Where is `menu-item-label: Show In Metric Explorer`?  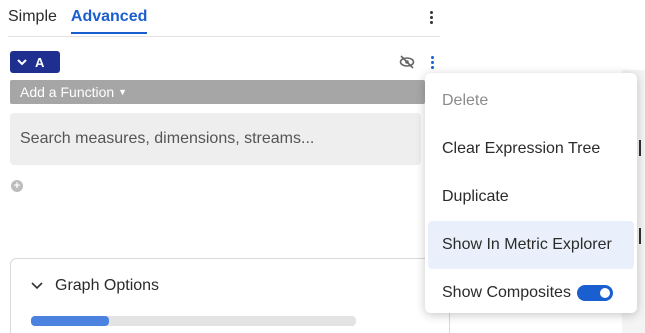
menu-item-label: Show In Metric Explorer is located at coordinates (527, 244).